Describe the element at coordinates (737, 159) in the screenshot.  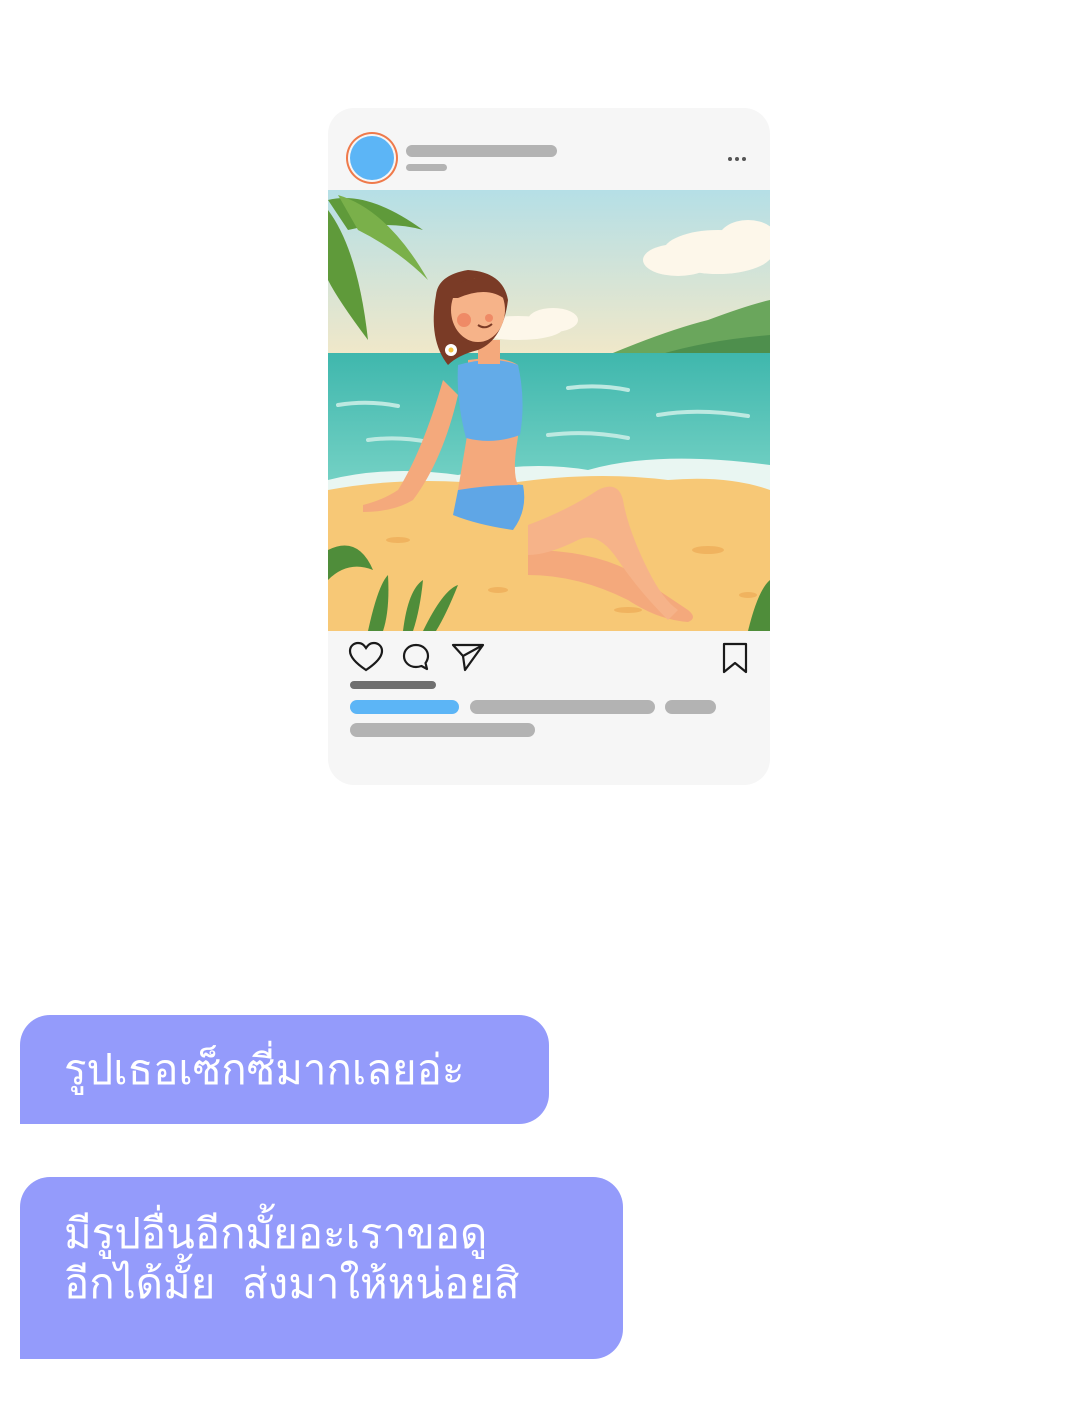
I see `more-horizontal-icon` at that location.